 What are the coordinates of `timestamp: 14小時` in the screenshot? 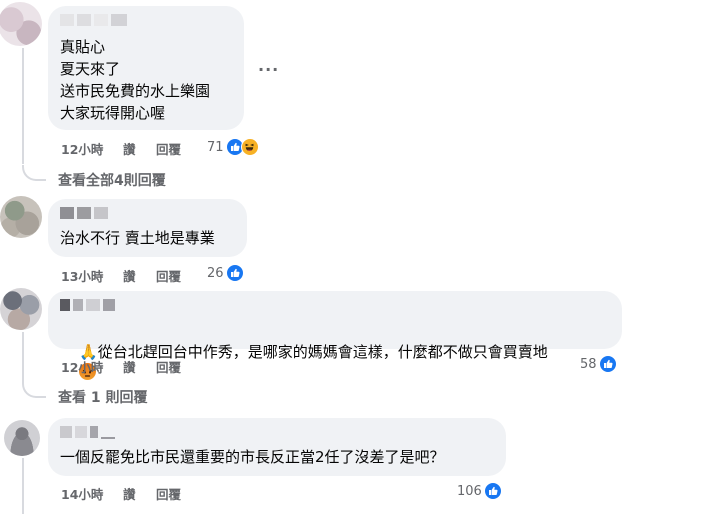 It's located at (82, 493).